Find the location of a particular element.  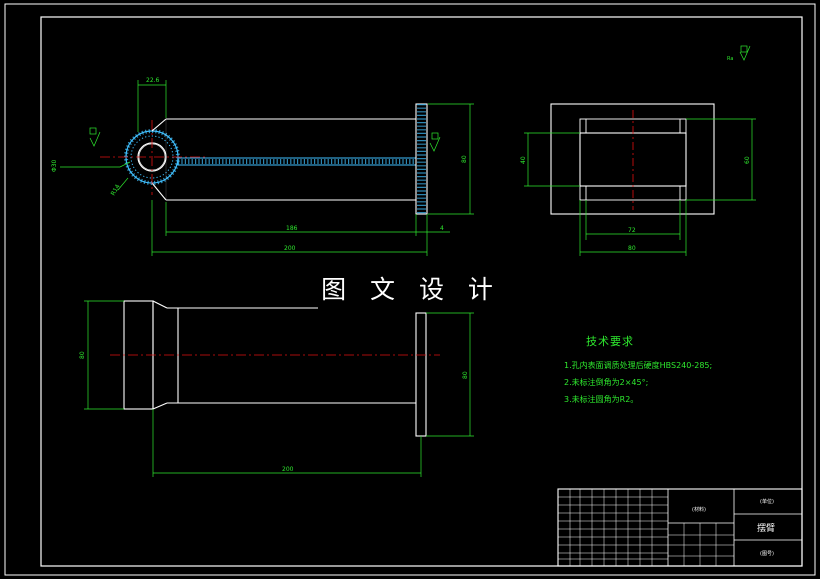

dim-side-width-72: 72 is located at coordinates (632, 230).